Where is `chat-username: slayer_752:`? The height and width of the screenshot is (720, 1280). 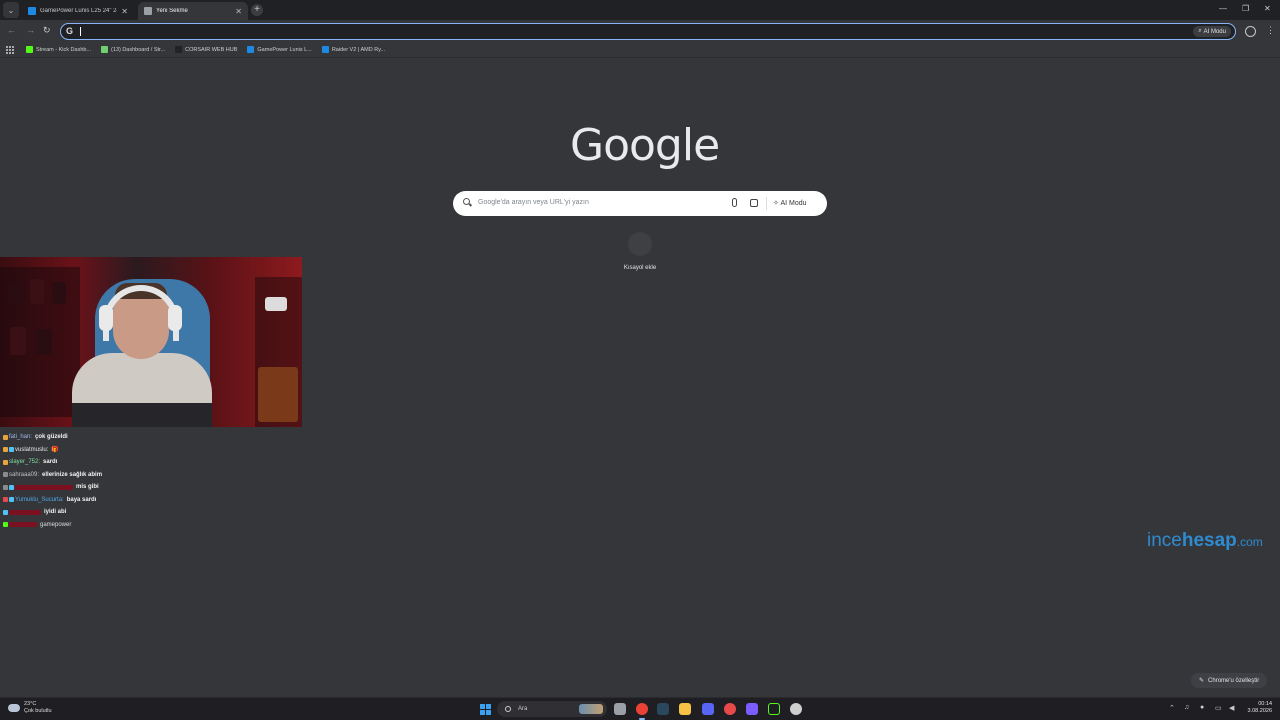 chat-username: slayer_752: is located at coordinates (25, 462).